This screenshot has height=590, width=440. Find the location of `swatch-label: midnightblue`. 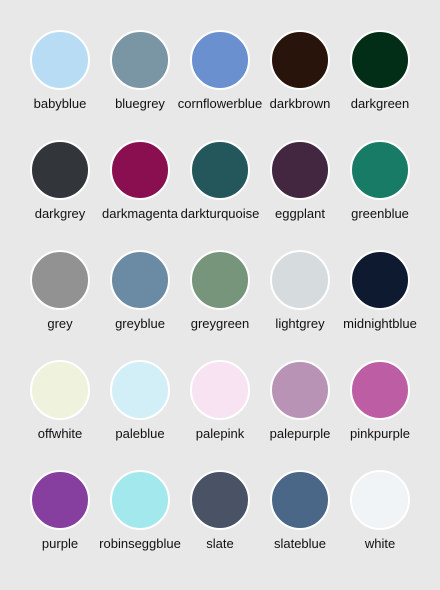

swatch-label: midnightblue is located at coordinates (380, 323).